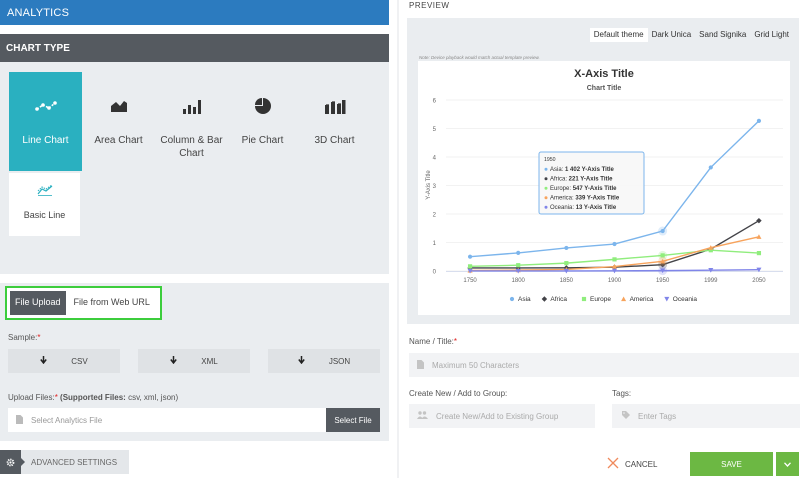  Describe the element at coordinates (45, 121) in the screenshot. I see `chart-type-line: Line Chart` at that location.